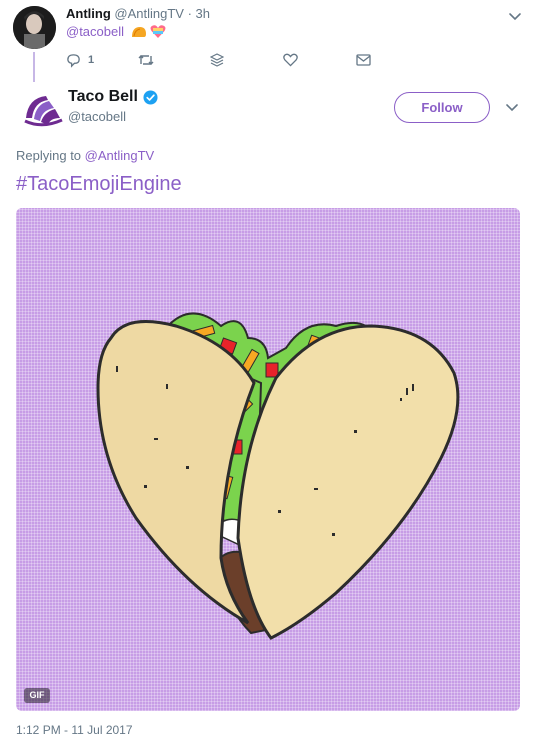 The height and width of the screenshot is (743, 544). I want to click on envelope-icon, so click(363, 60).